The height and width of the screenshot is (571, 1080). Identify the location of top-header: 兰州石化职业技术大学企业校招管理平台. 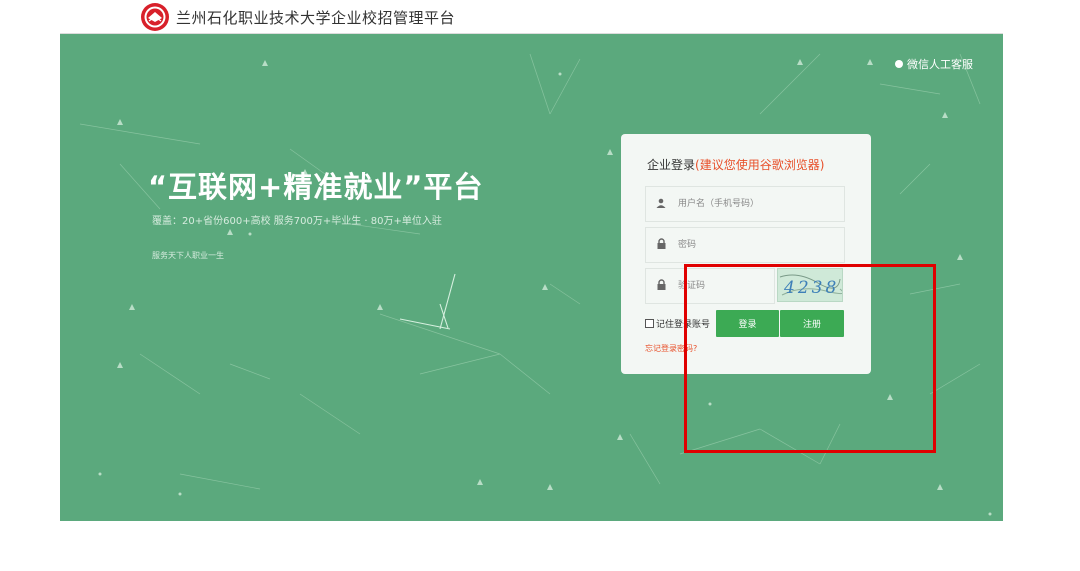
(531, 17).